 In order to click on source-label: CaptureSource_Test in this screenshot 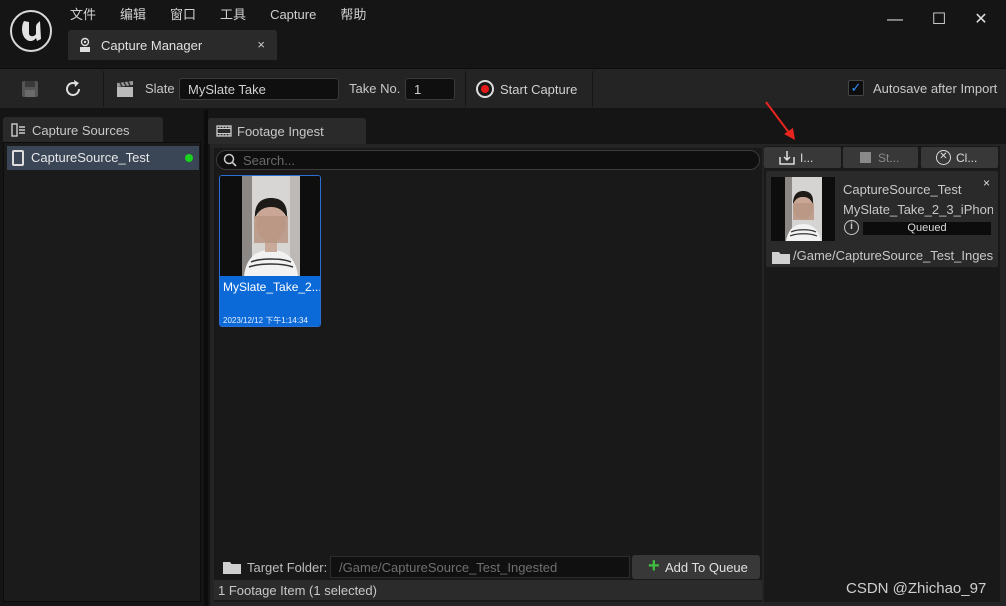, I will do `click(90, 157)`.